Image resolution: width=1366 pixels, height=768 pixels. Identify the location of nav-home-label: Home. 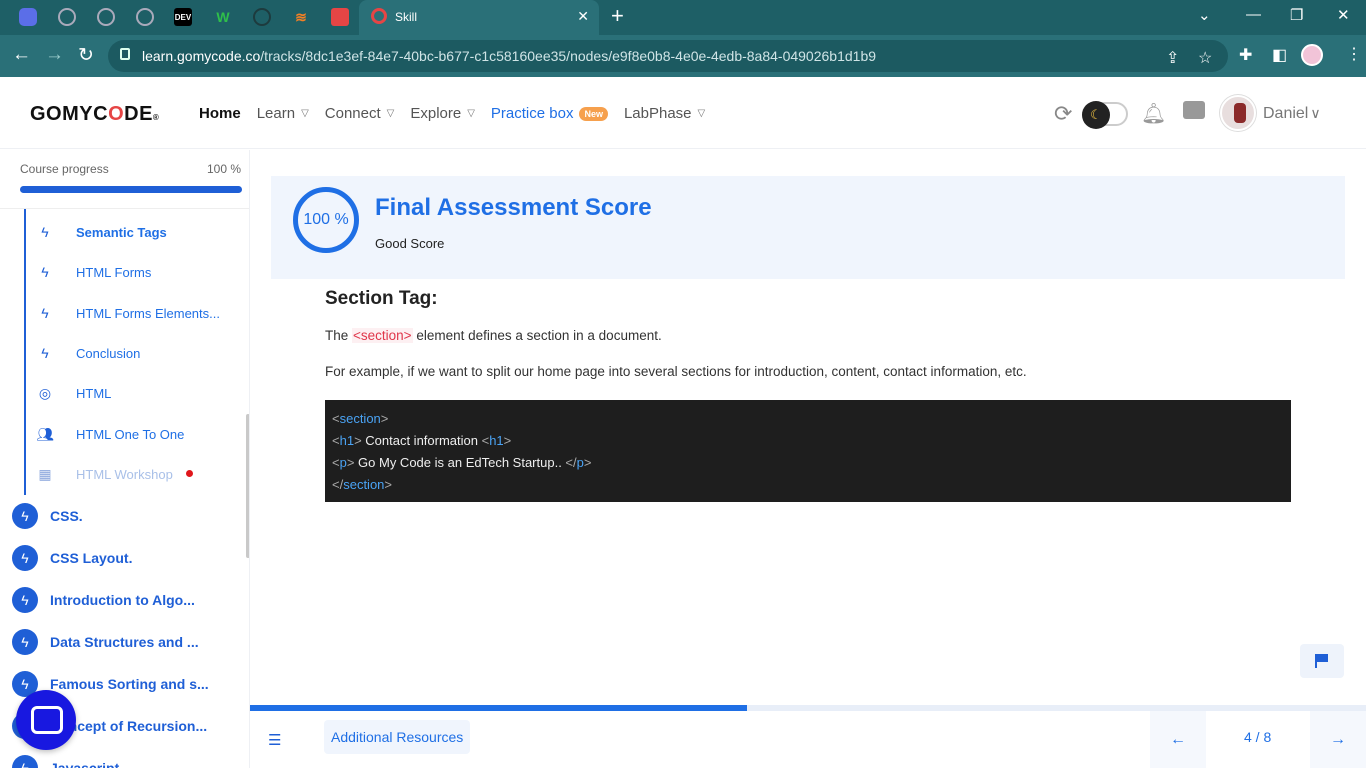
(220, 113).